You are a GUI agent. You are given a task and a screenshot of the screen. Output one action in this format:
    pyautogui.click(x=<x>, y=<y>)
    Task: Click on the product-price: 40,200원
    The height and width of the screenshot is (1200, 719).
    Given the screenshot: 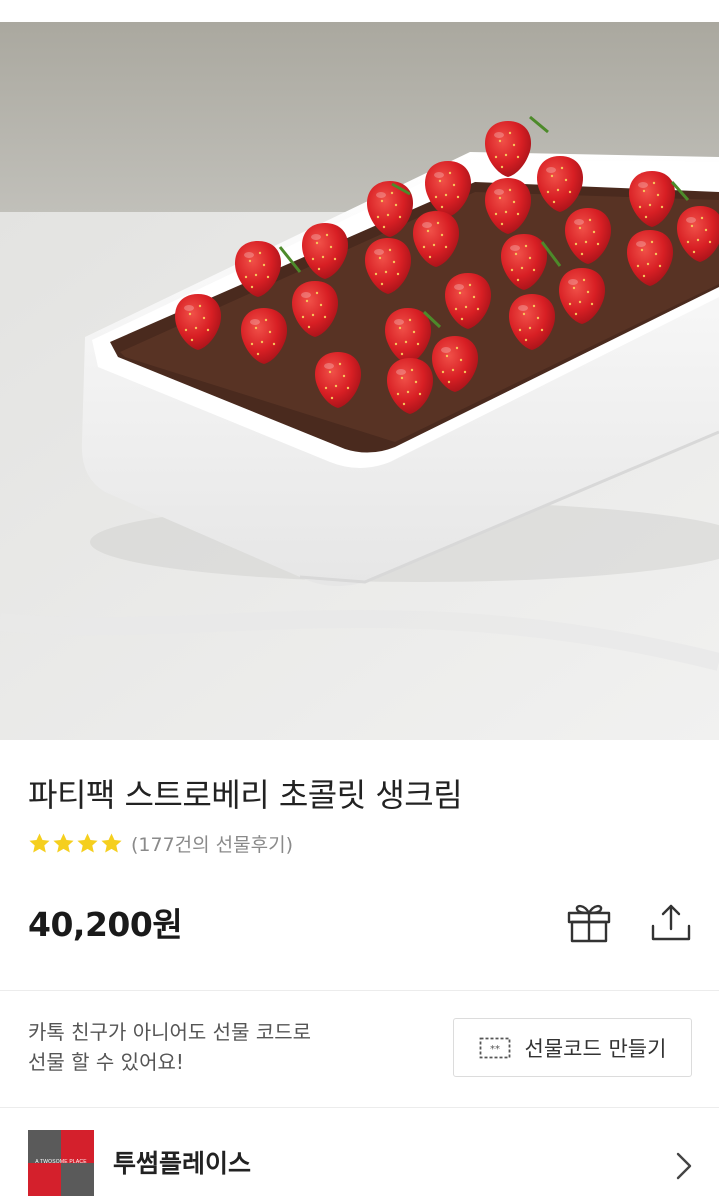 What is the action you would take?
    pyautogui.click(x=105, y=924)
    